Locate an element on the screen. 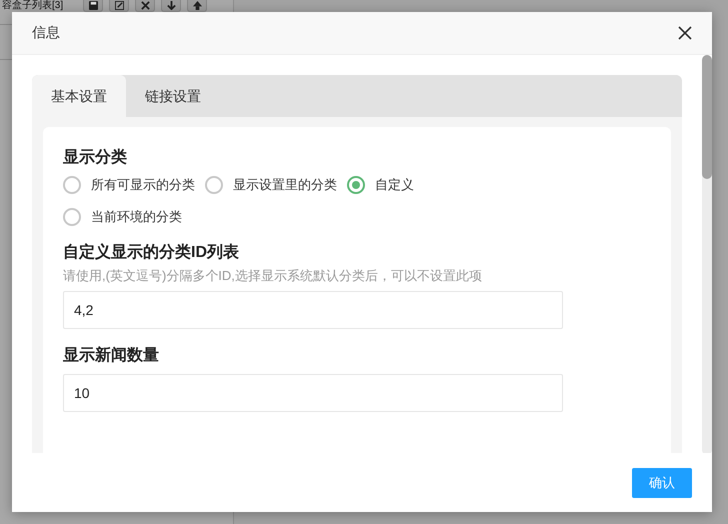 The height and width of the screenshot is (524, 728). radio-label: 自定义 is located at coordinates (394, 185).